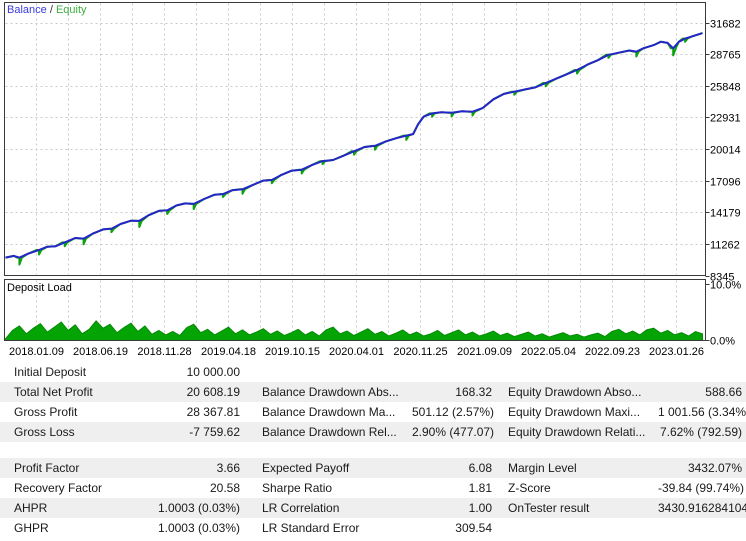 The image size is (746, 541). What do you see at coordinates (723, 392) in the screenshot?
I see `stat-value: 588.66` at bounding box center [723, 392].